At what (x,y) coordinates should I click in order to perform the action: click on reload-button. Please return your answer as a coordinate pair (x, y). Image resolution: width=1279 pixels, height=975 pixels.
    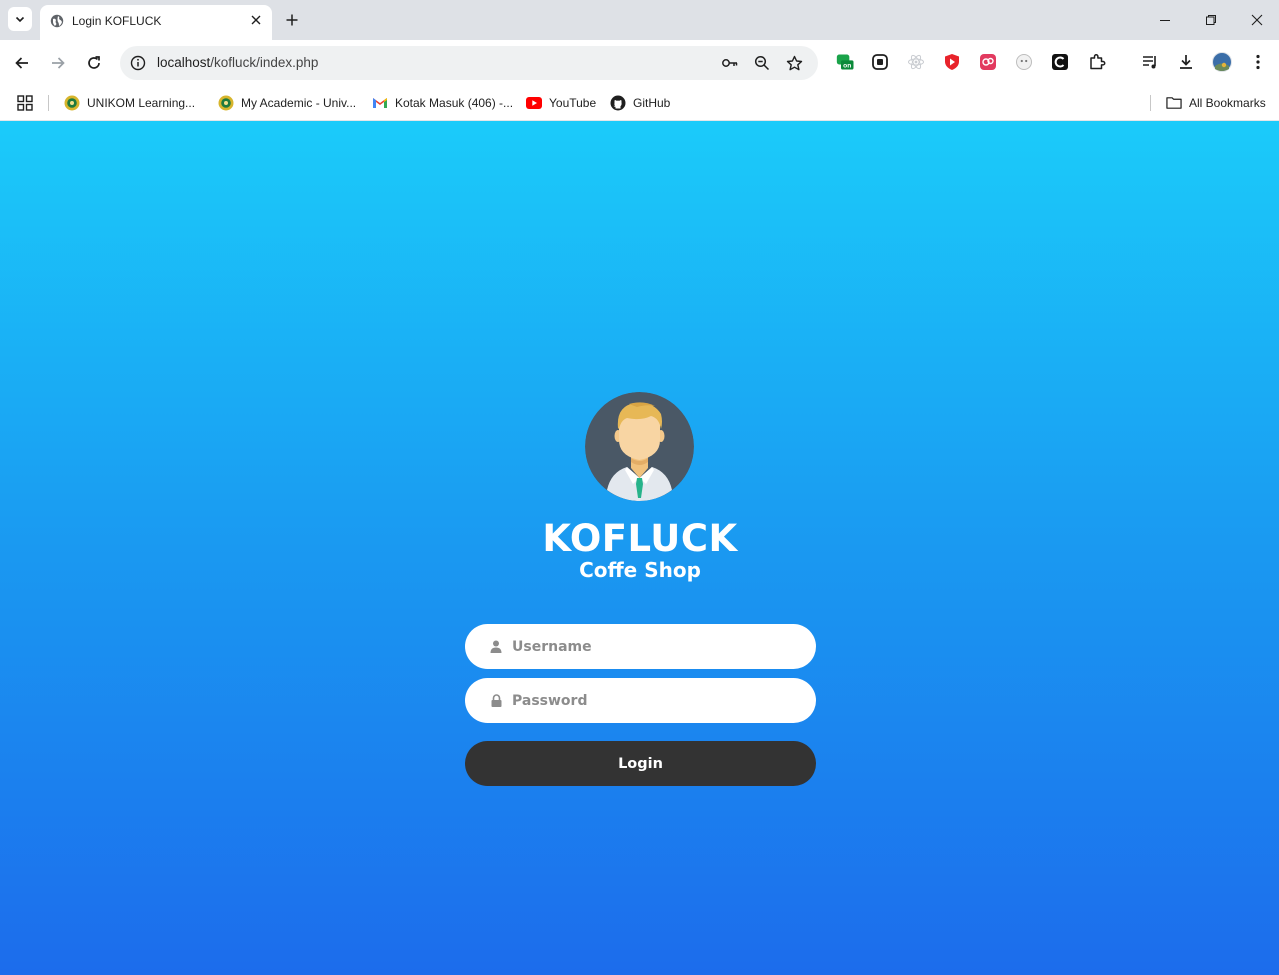
    Looking at the image, I should click on (94, 63).